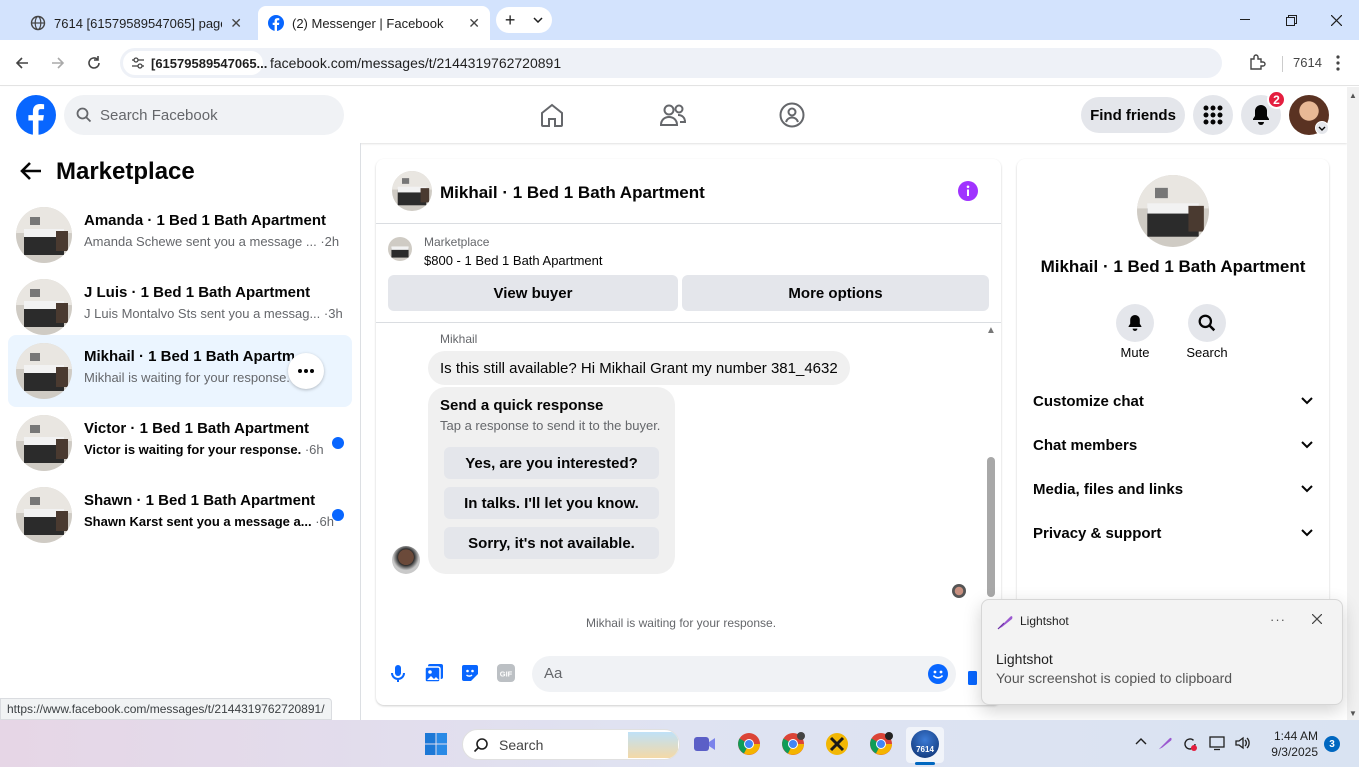 This screenshot has height=767, width=1359. Describe the element at coordinates (1141, 741) in the screenshot. I see `tray-chevron-up-icon` at that location.